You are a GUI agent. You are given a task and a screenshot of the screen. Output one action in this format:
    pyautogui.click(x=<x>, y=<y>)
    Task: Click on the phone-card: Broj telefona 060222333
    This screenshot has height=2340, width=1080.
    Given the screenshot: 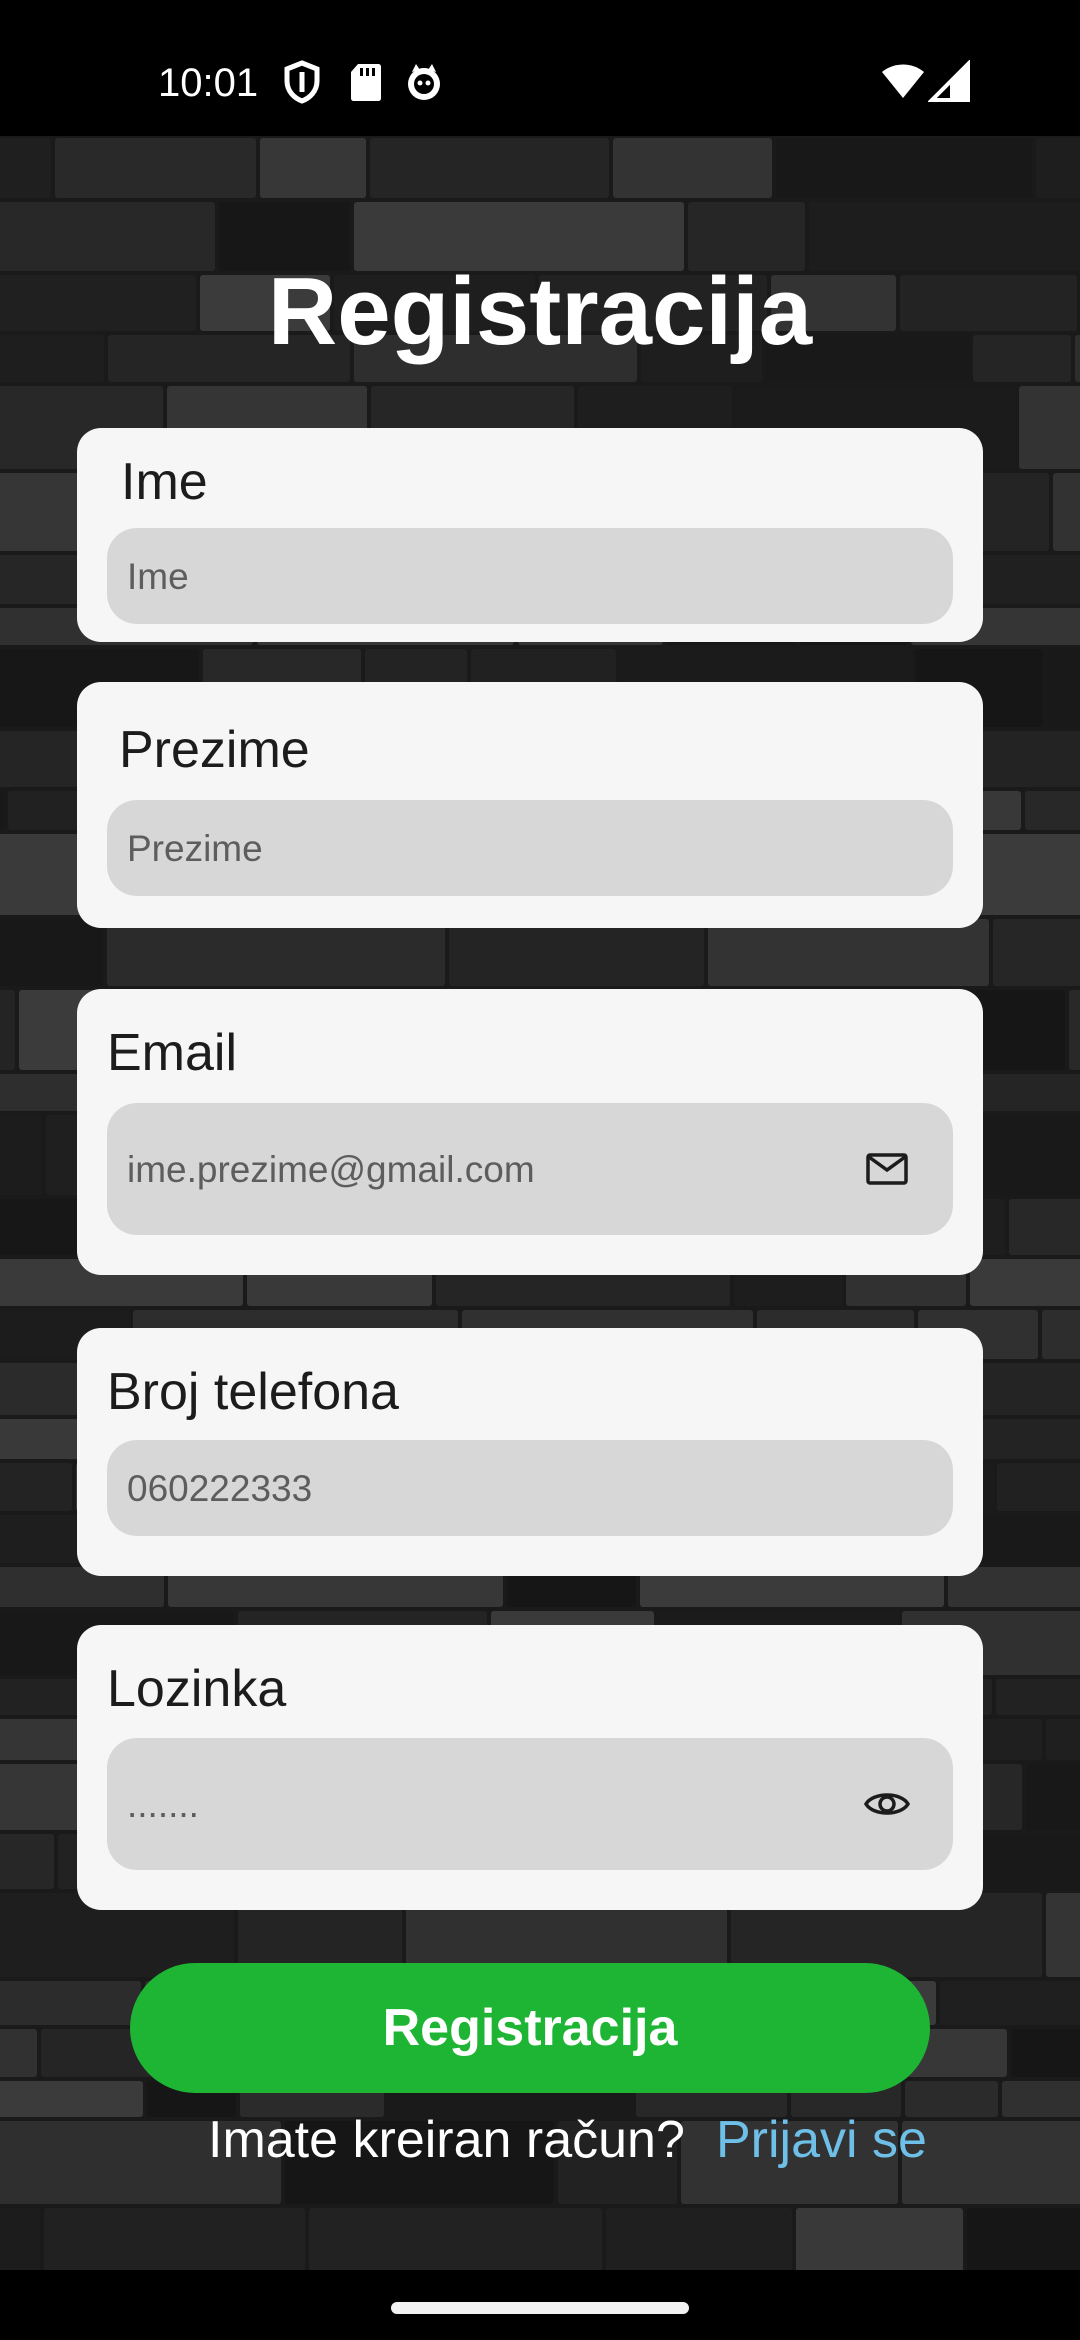 What is the action you would take?
    pyautogui.click(x=530, y=1452)
    